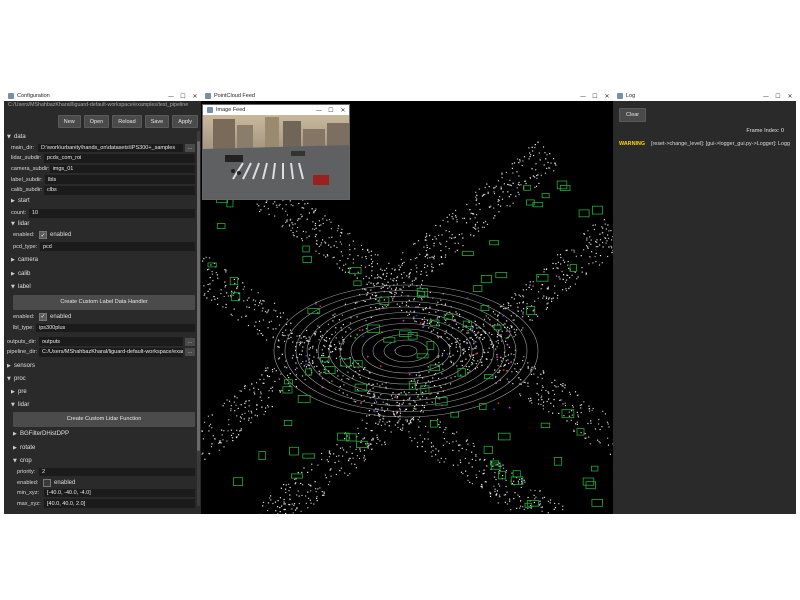 The width and height of the screenshot is (800, 600). What do you see at coordinates (704, 96) in the screenshot?
I see `log-titlebar: Log — ☐ ✕` at bounding box center [704, 96].